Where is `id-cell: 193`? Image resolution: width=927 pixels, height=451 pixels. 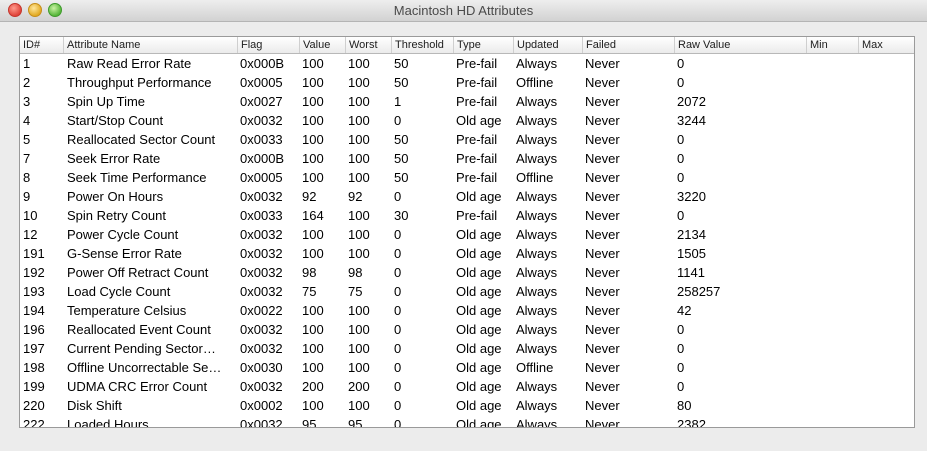
id-cell: 193 is located at coordinates (34, 291).